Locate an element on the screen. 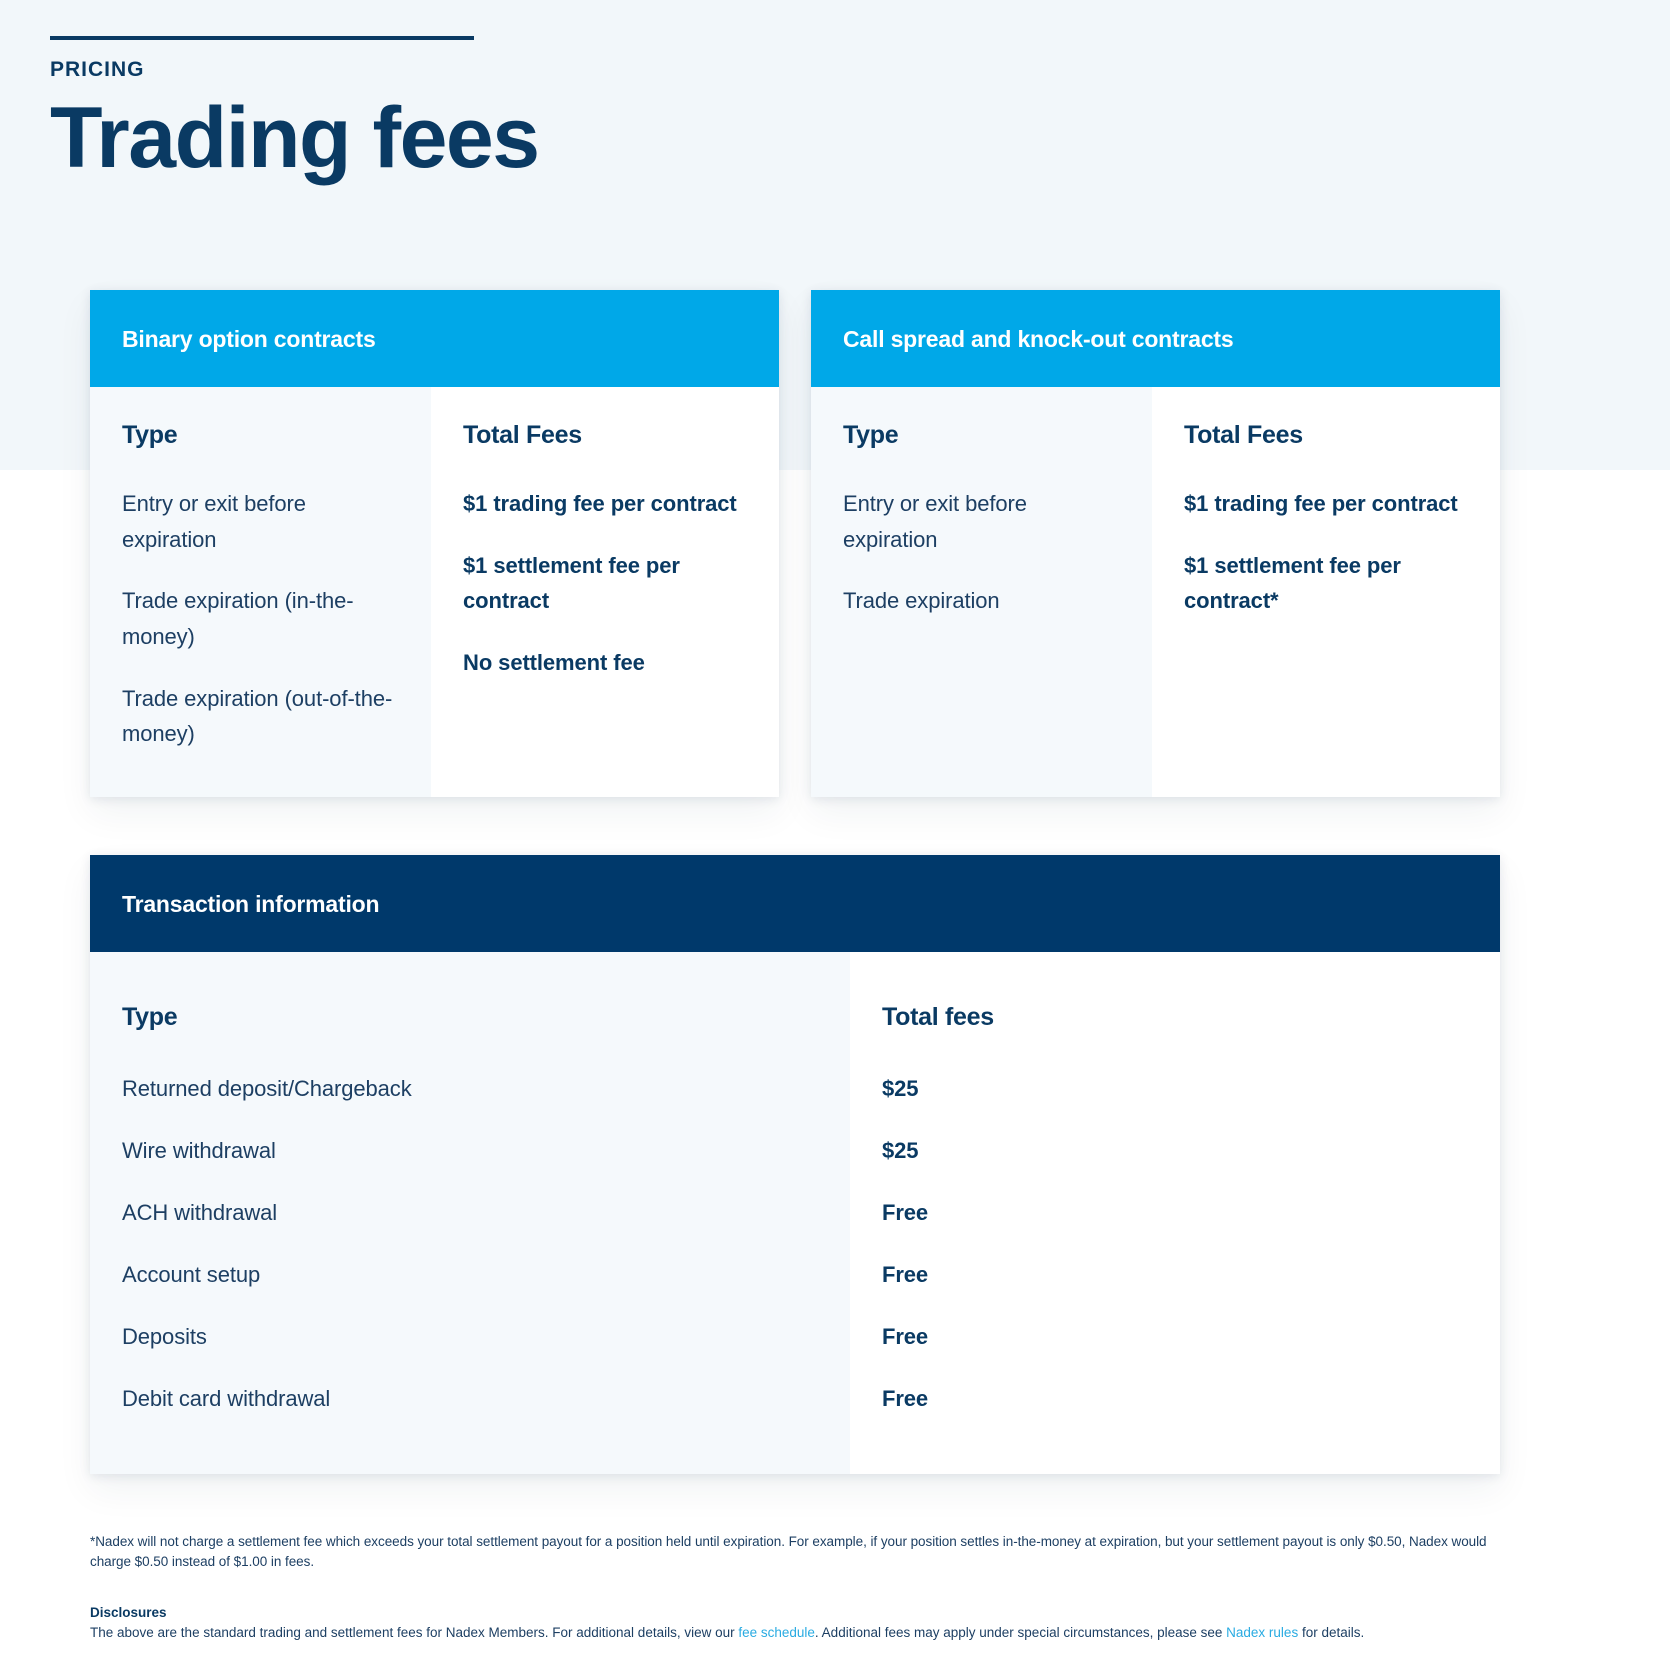  hero-content: PRICING Trading fees is located at coordinates (500, 108).